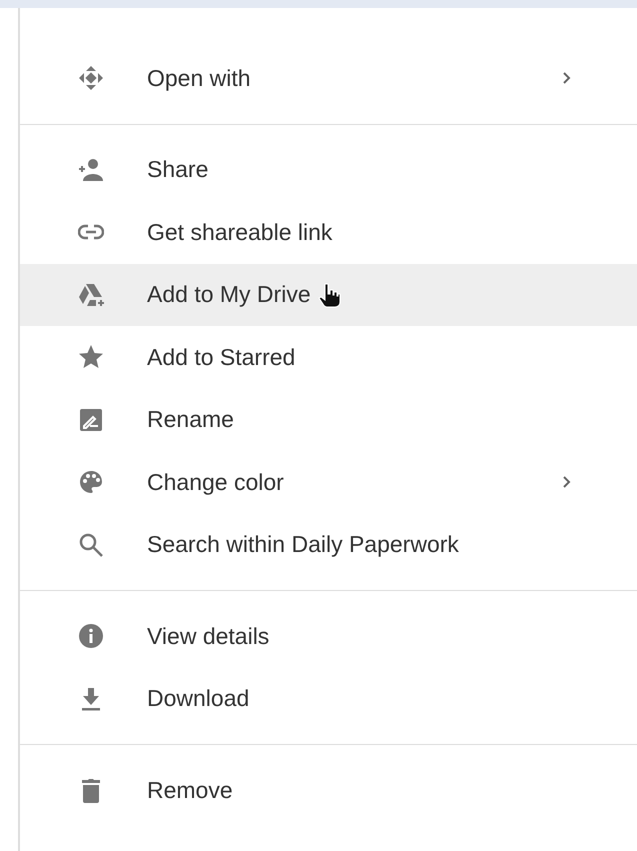 This screenshot has width=637, height=851. What do you see at coordinates (328, 232) in the screenshot?
I see `menu-item: Get shareable link` at bounding box center [328, 232].